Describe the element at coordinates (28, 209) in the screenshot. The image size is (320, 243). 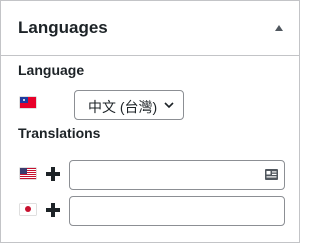
I see `japan-flag-icon` at that location.